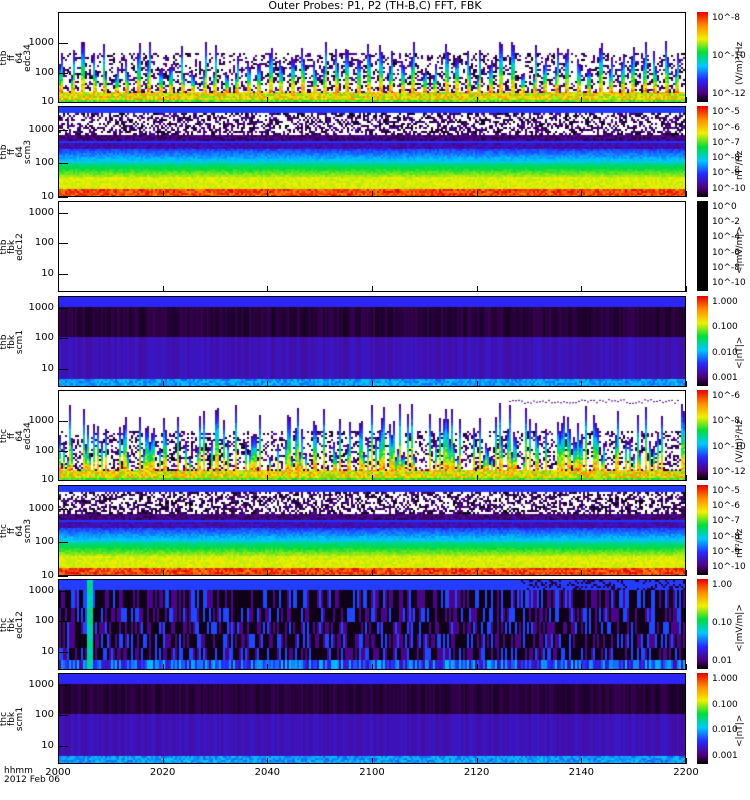  Describe the element at coordinates (740, 63) in the screenshot. I see `colorbar-unit-label: (V/m)²/Hz` at that location.